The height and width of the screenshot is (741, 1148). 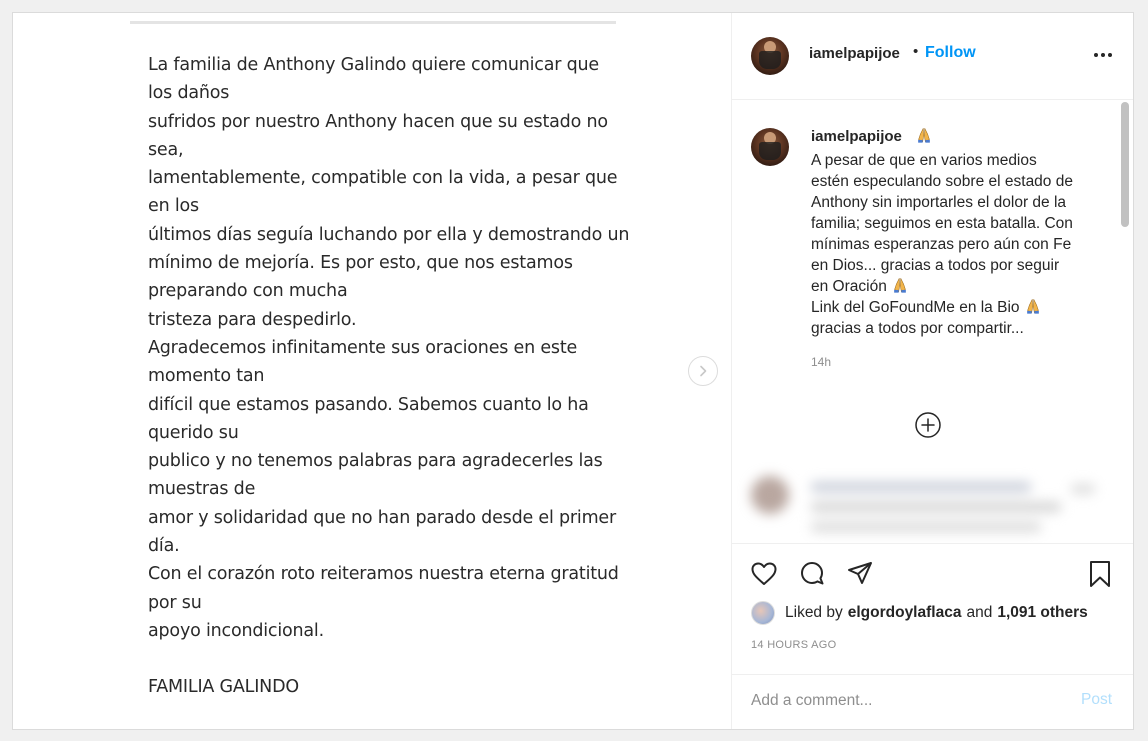 I want to click on bookmark-icon, so click(x=1100, y=574).